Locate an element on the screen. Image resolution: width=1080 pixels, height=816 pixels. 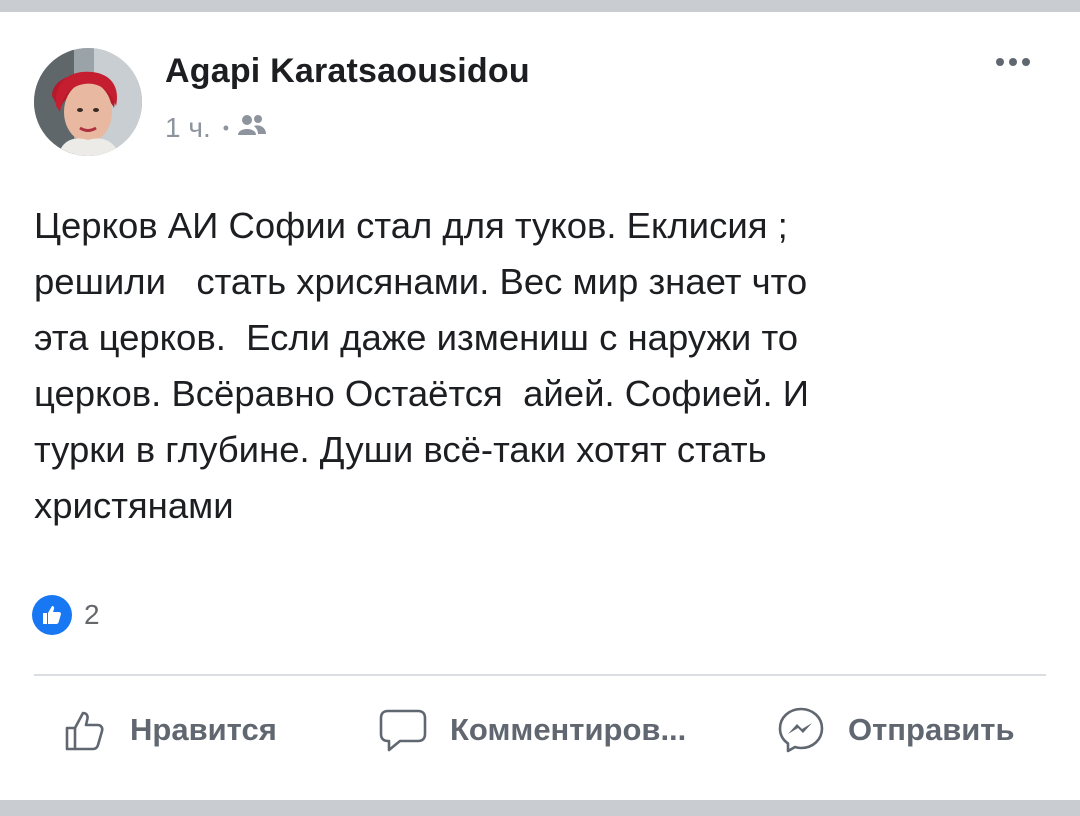
reactions-summary: 2 is located at coordinates (66, 615).